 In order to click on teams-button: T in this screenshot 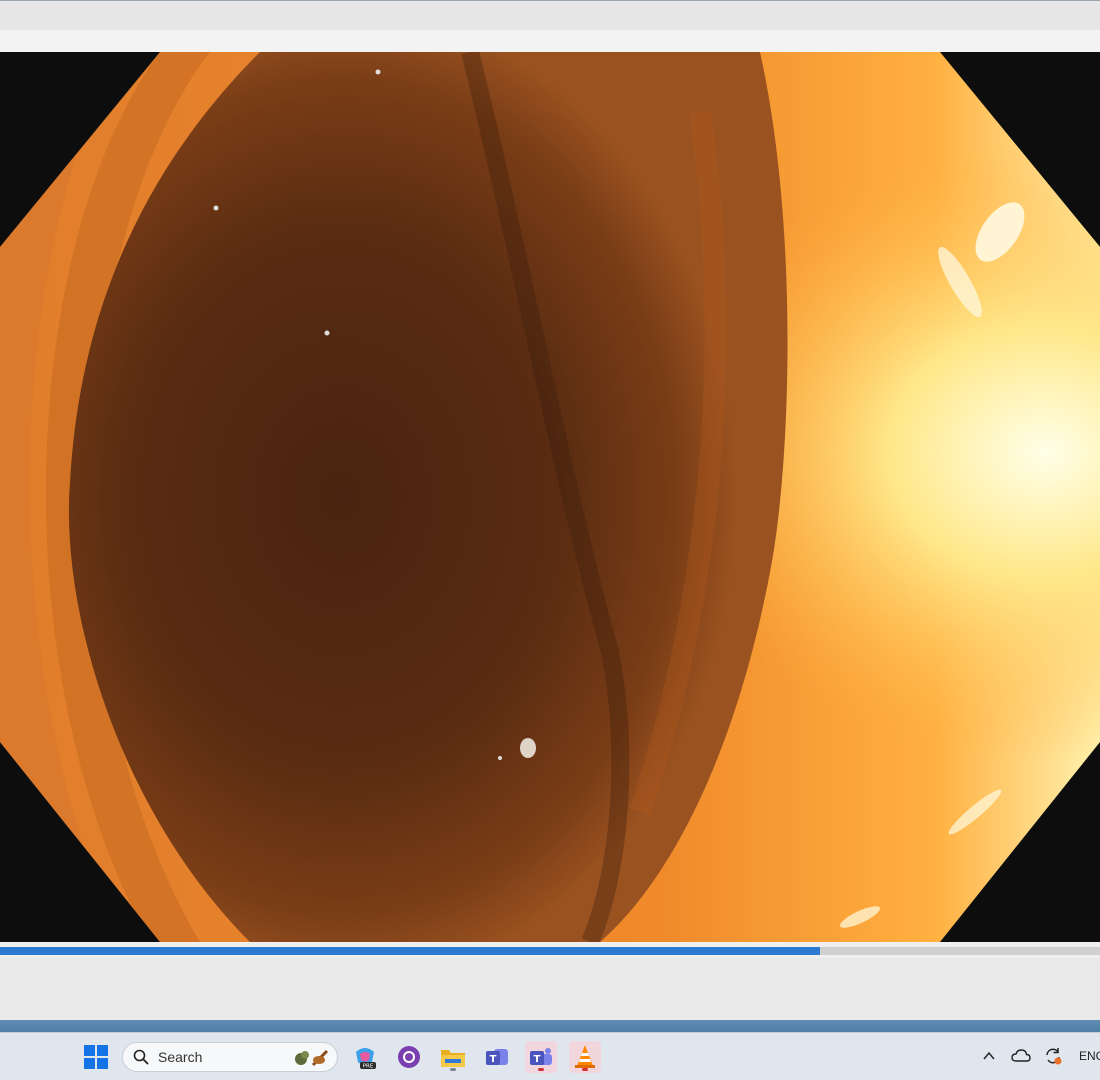, I will do `click(541, 1057)`.